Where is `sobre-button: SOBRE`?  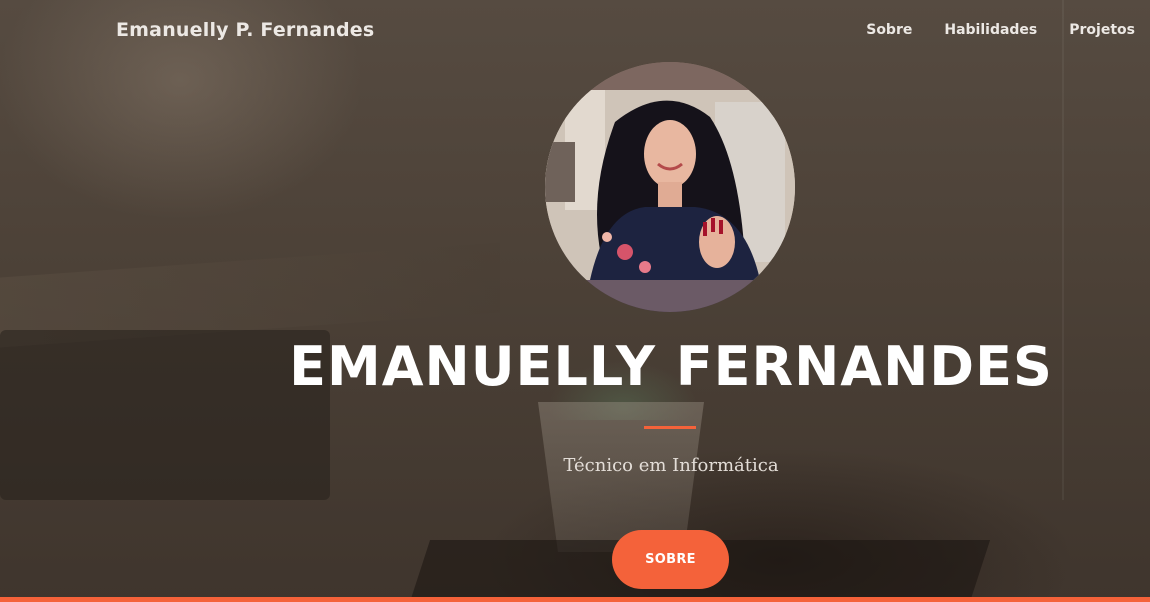
sobre-button: SOBRE is located at coordinates (670, 559).